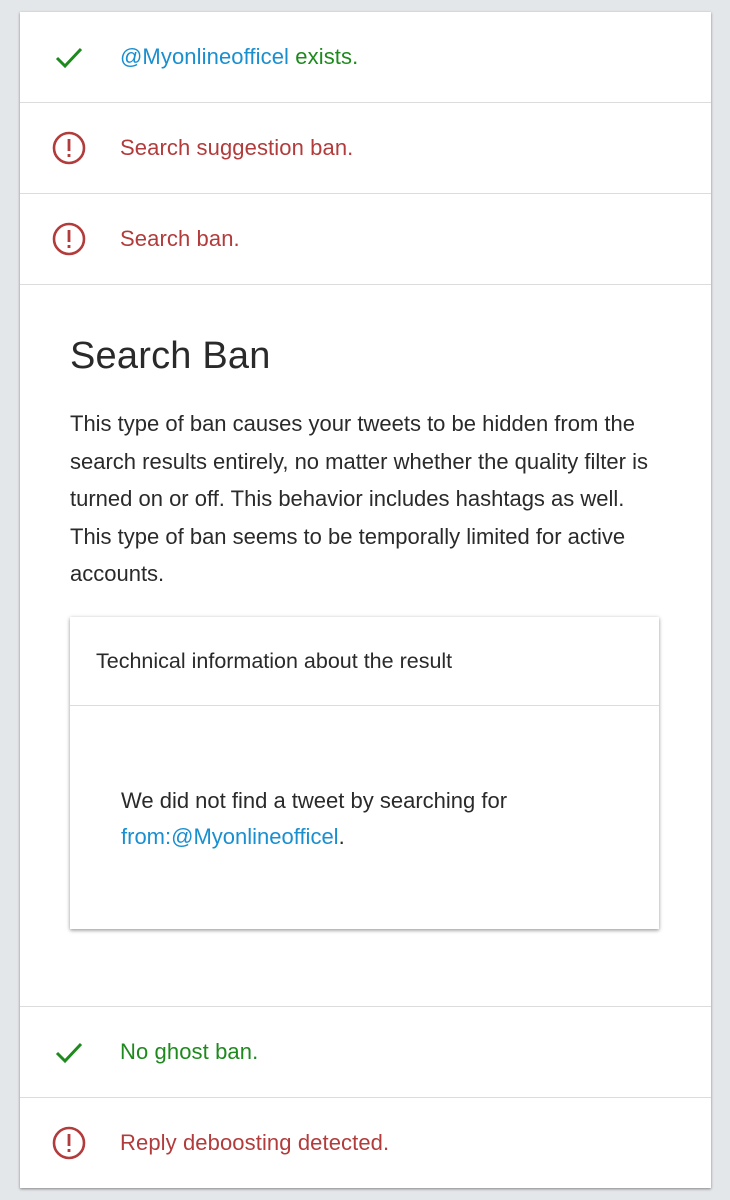  What do you see at coordinates (341, 836) in the screenshot?
I see `technical-info-suffix: .` at bounding box center [341, 836].